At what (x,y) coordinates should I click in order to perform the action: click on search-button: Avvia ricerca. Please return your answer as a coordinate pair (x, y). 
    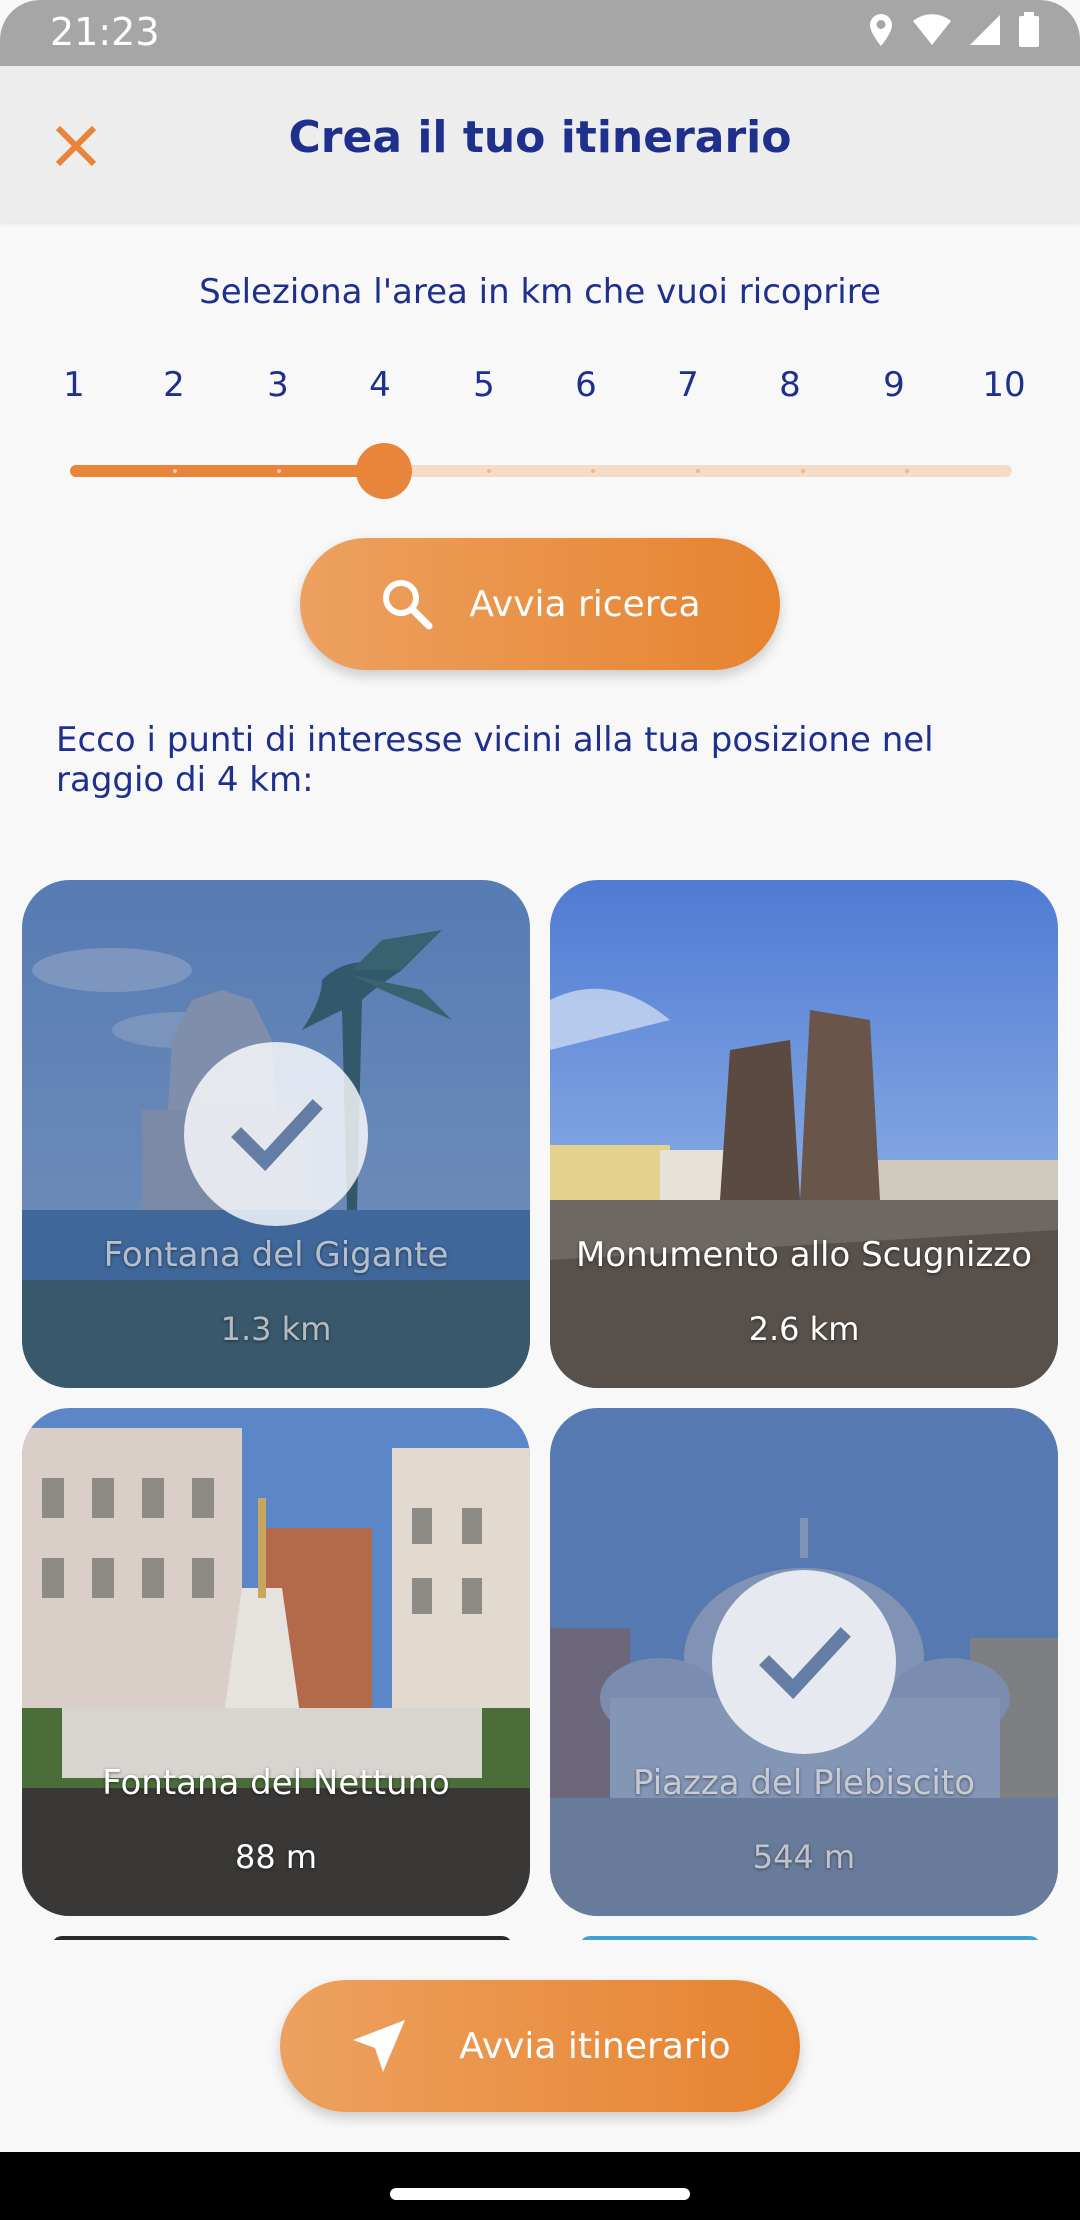
    Looking at the image, I should click on (540, 604).